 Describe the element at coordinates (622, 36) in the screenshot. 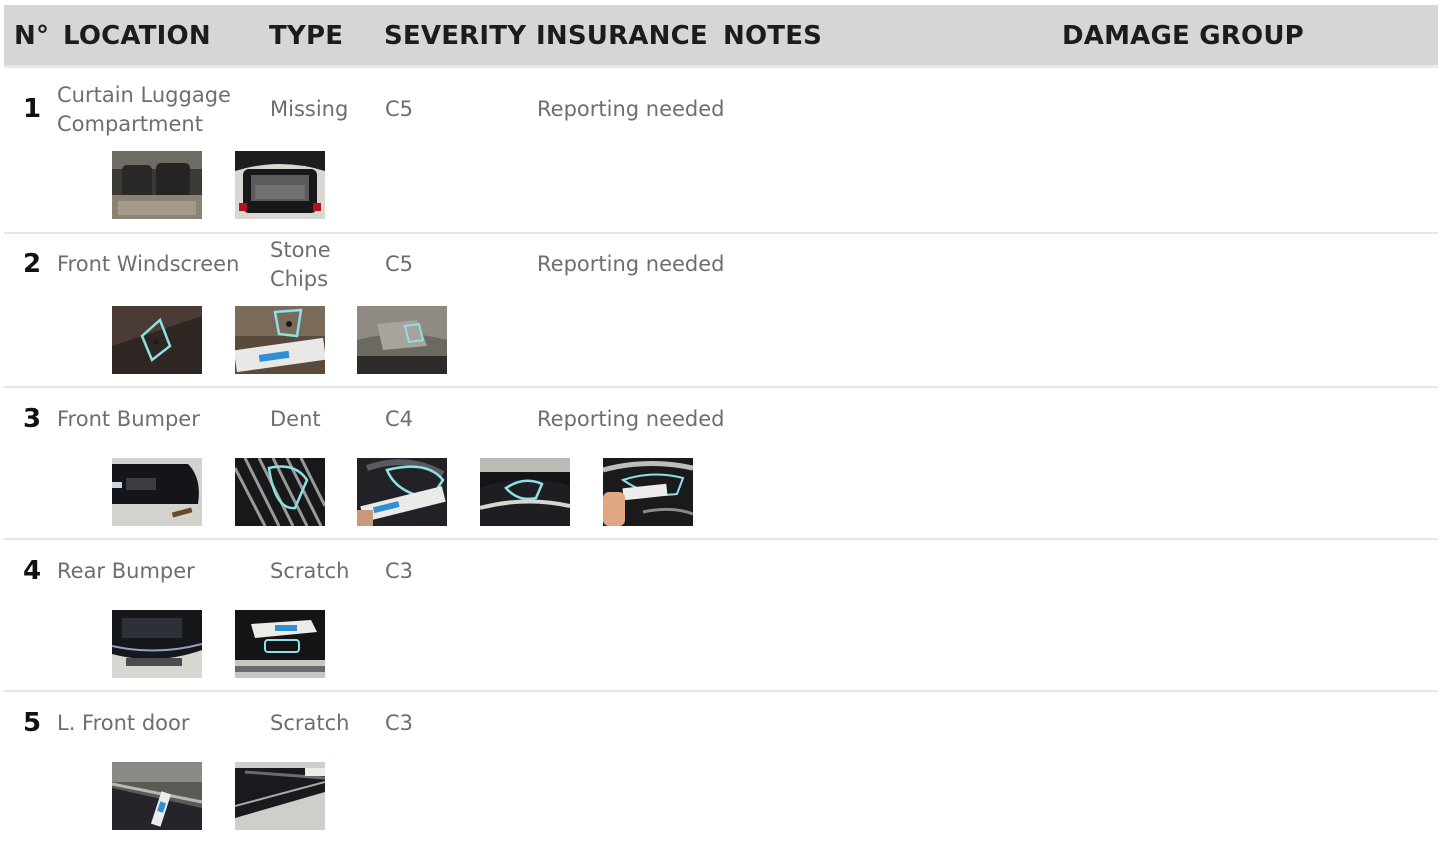

I see `column-header-insurance: INSURANCE` at that location.